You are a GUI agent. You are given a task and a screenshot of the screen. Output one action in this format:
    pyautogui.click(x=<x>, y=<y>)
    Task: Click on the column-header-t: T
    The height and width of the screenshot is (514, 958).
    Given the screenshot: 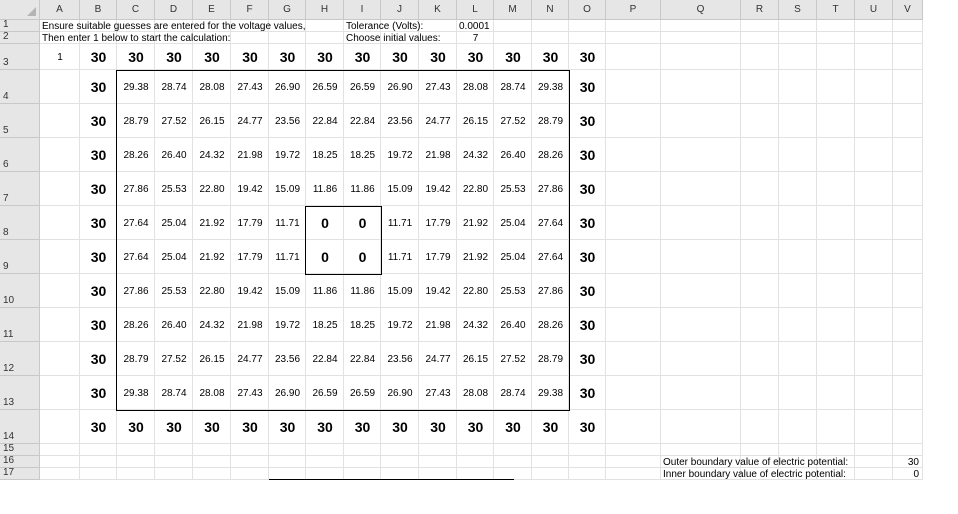 What is the action you would take?
    pyautogui.click(x=836, y=10)
    